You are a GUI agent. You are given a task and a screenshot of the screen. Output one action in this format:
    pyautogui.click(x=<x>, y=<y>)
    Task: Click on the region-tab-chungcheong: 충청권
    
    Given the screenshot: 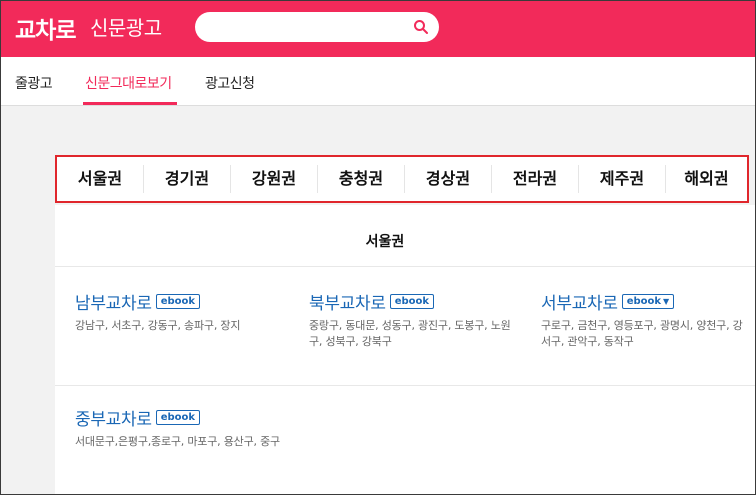 What is the action you would take?
    pyautogui.click(x=361, y=179)
    